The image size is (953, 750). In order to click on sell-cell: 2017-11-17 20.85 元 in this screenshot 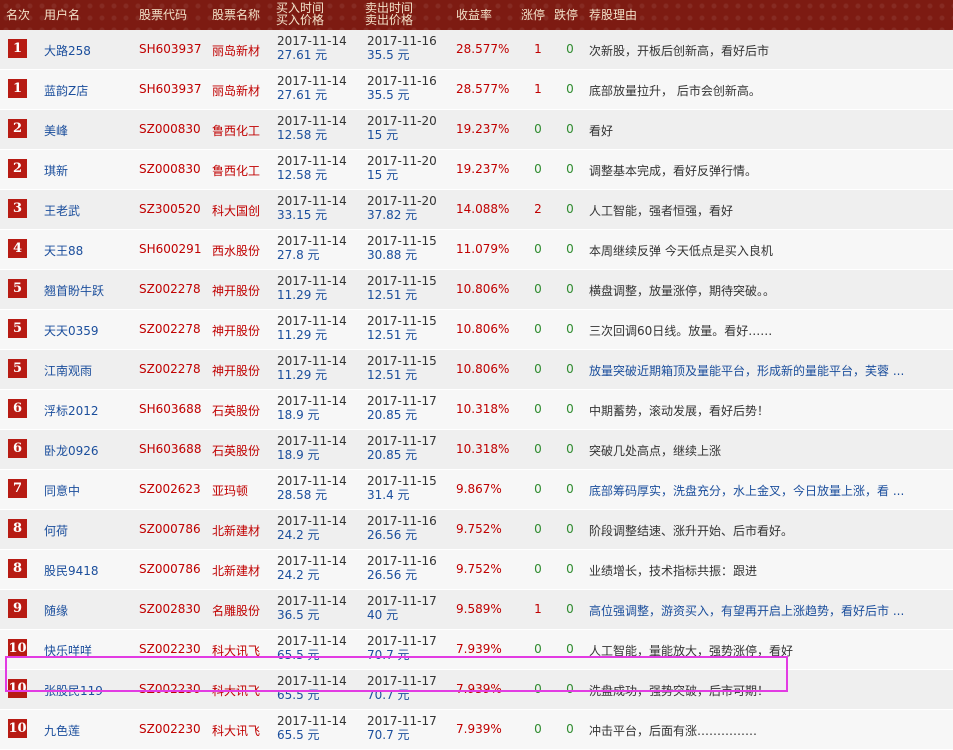, I will do `click(402, 448)`.